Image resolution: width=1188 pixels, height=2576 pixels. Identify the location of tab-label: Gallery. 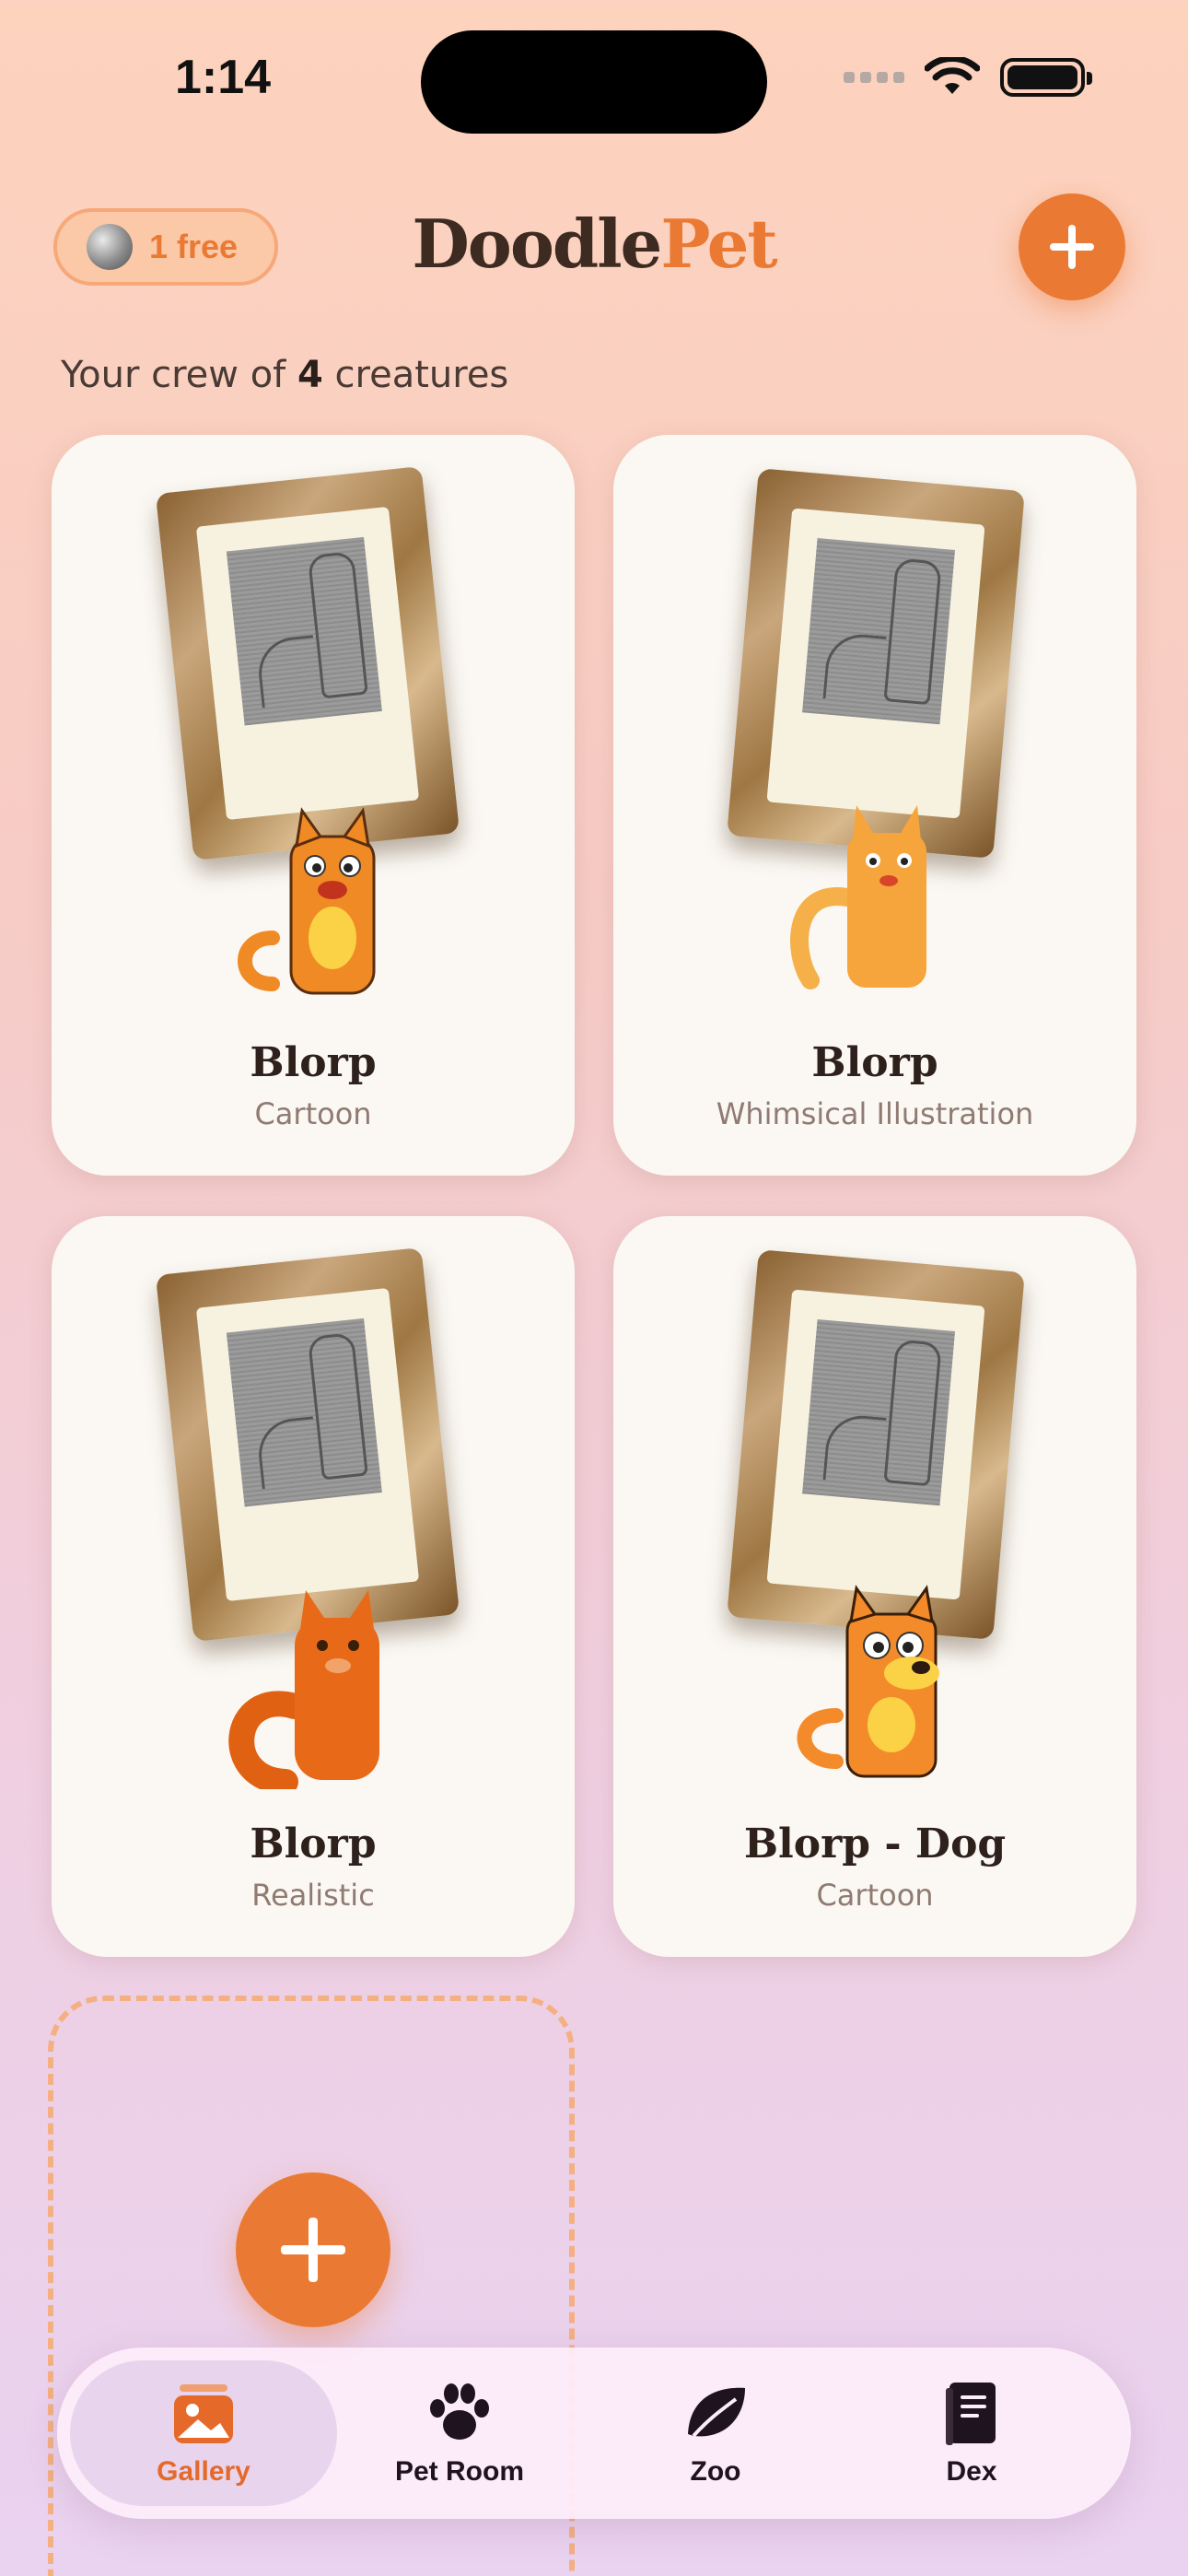
(203, 2471).